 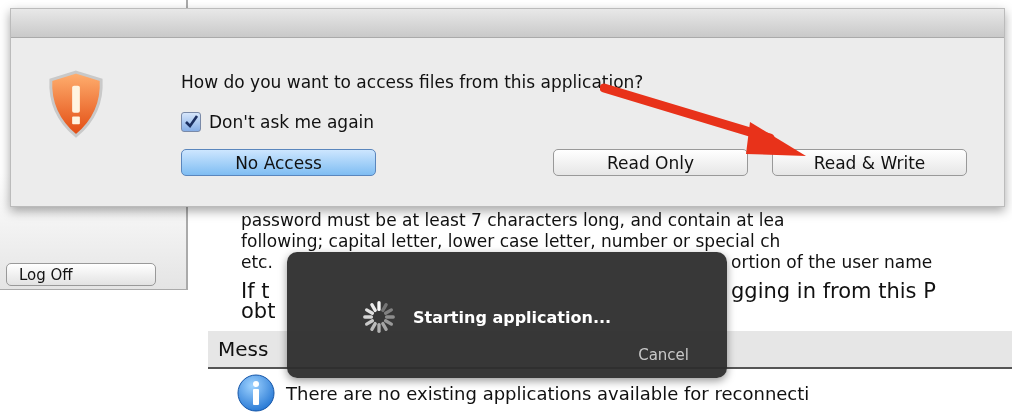 What do you see at coordinates (413, 82) in the screenshot?
I see `dialog-question: How do you want to access files from this application?` at bounding box center [413, 82].